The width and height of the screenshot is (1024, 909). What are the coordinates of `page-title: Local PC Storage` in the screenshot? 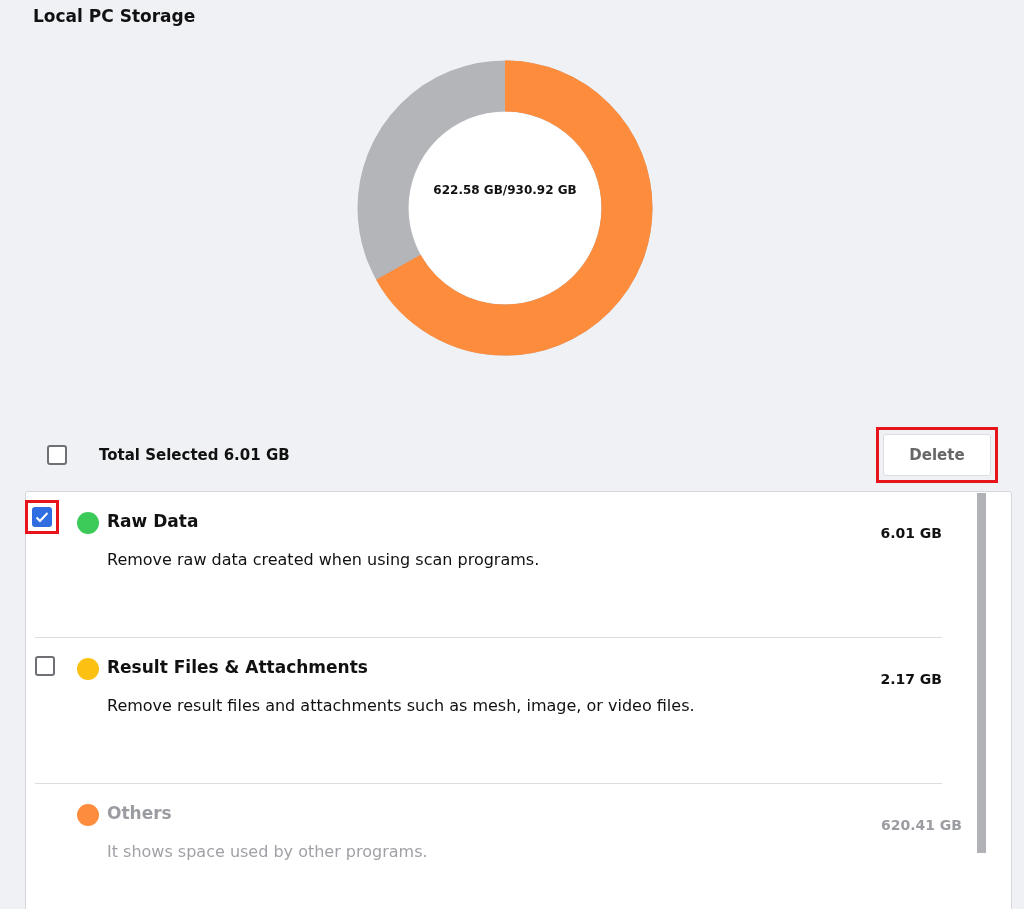 It's located at (114, 17).